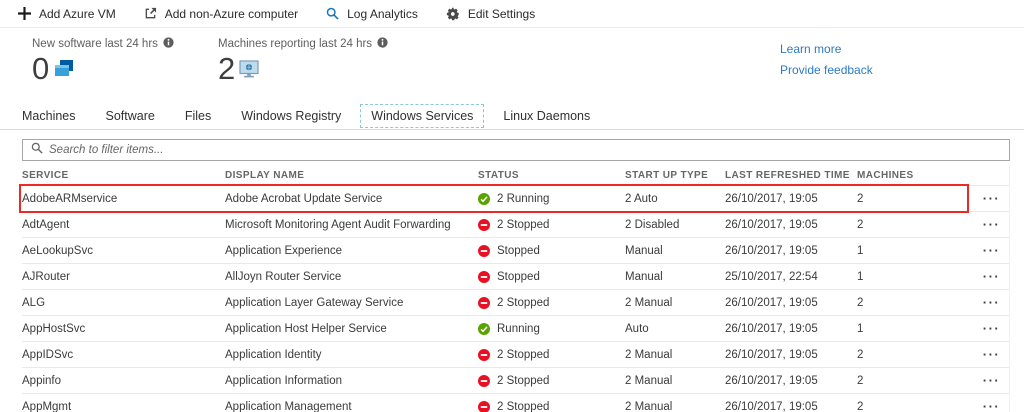 This screenshot has height=412, width=1024. Describe the element at coordinates (77, 13) in the screenshot. I see `toolbar-button-label: Add Azure VM` at that location.